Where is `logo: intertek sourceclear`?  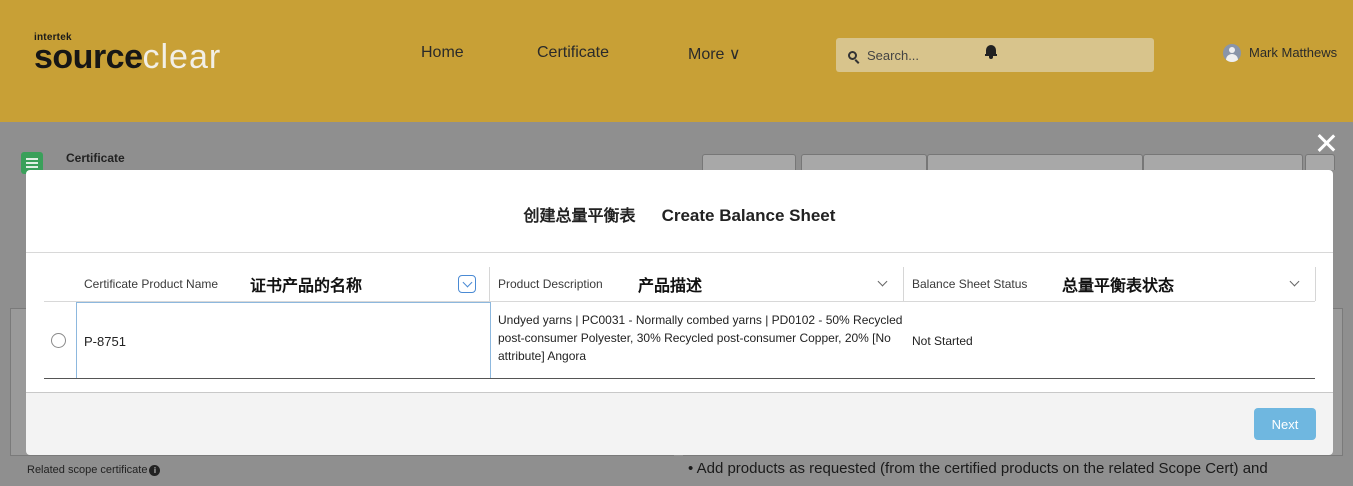
logo: intertek sourceclear is located at coordinates (127, 53).